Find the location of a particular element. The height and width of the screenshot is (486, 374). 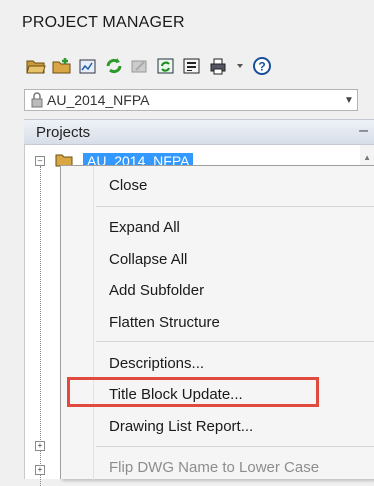

menu-item-close: Close is located at coordinates (128, 185).